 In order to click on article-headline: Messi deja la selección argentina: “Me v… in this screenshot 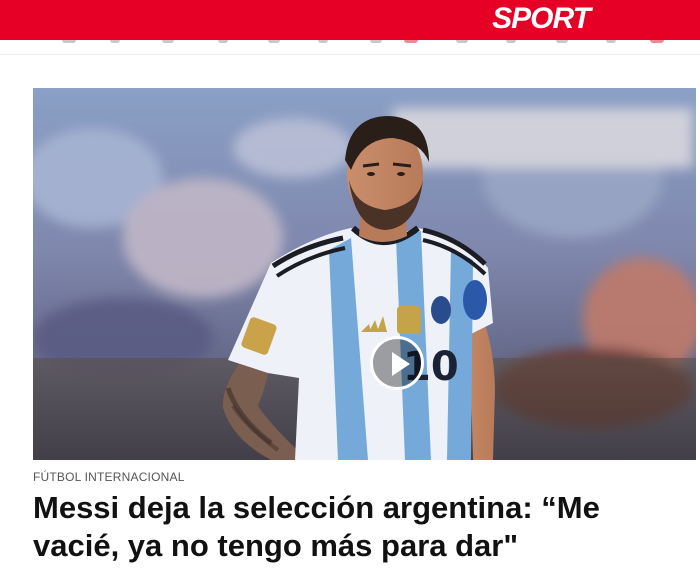, I will do `click(360, 527)`.